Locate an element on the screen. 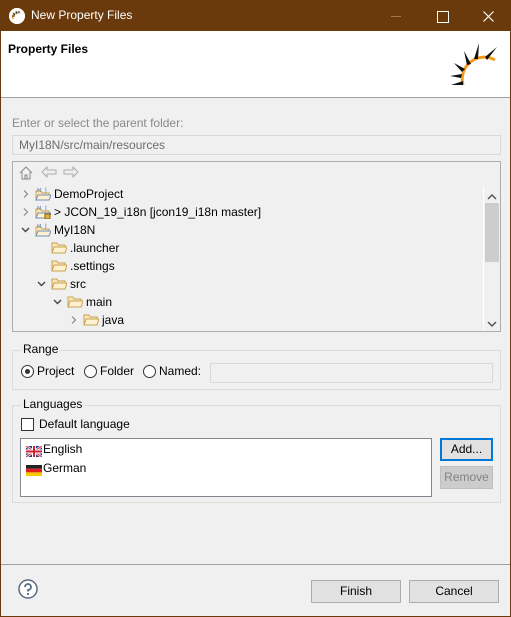 This screenshot has height=617, width=511. eclipse-app-icon is located at coordinates (17, 16).